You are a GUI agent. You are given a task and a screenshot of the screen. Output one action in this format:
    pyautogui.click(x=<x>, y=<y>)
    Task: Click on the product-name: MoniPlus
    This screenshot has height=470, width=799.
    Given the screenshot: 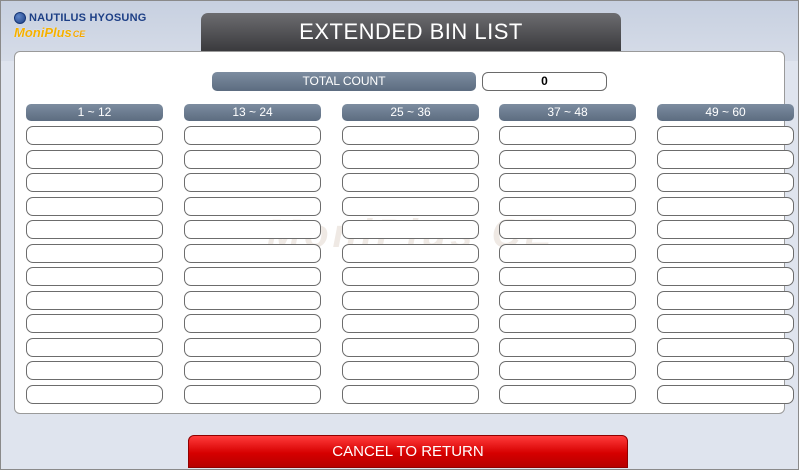 What is the action you would take?
    pyautogui.click(x=43, y=32)
    